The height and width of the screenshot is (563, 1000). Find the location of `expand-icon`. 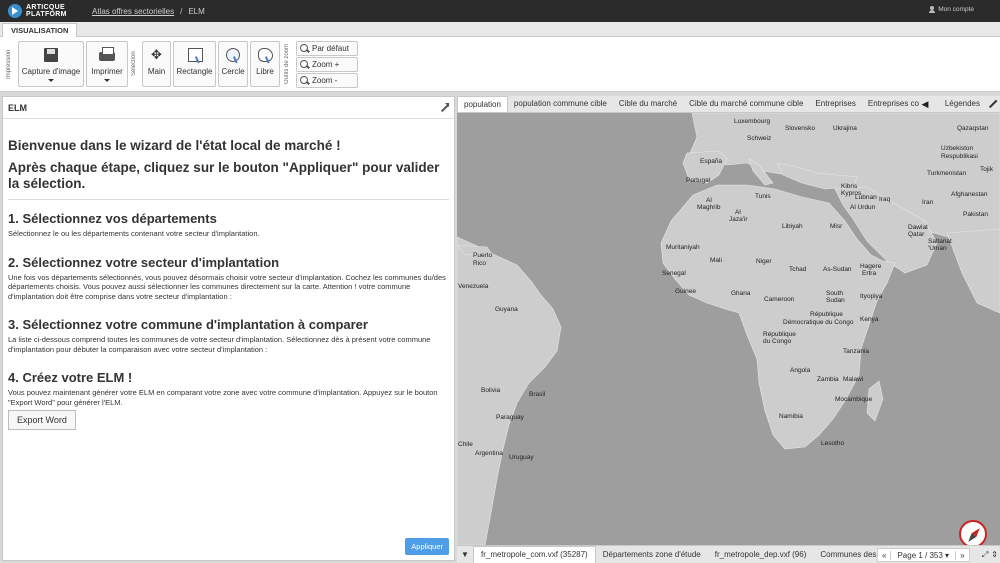

expand-icon is located at coordinates (444, 107).